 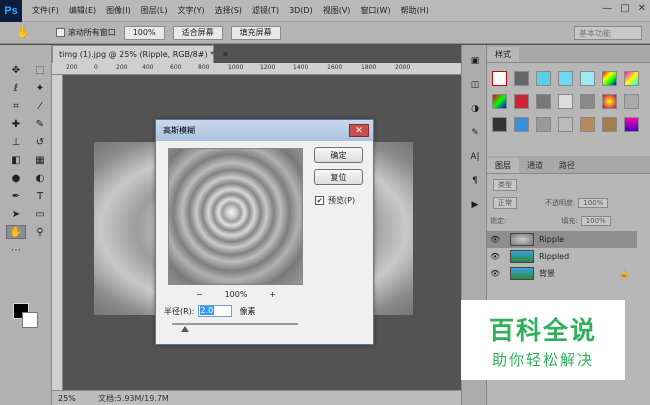 What do you see at coordinates (505, 185) in the screenshot?
I see `layer-filter-select: 类型` at bounding box center [505, 185].